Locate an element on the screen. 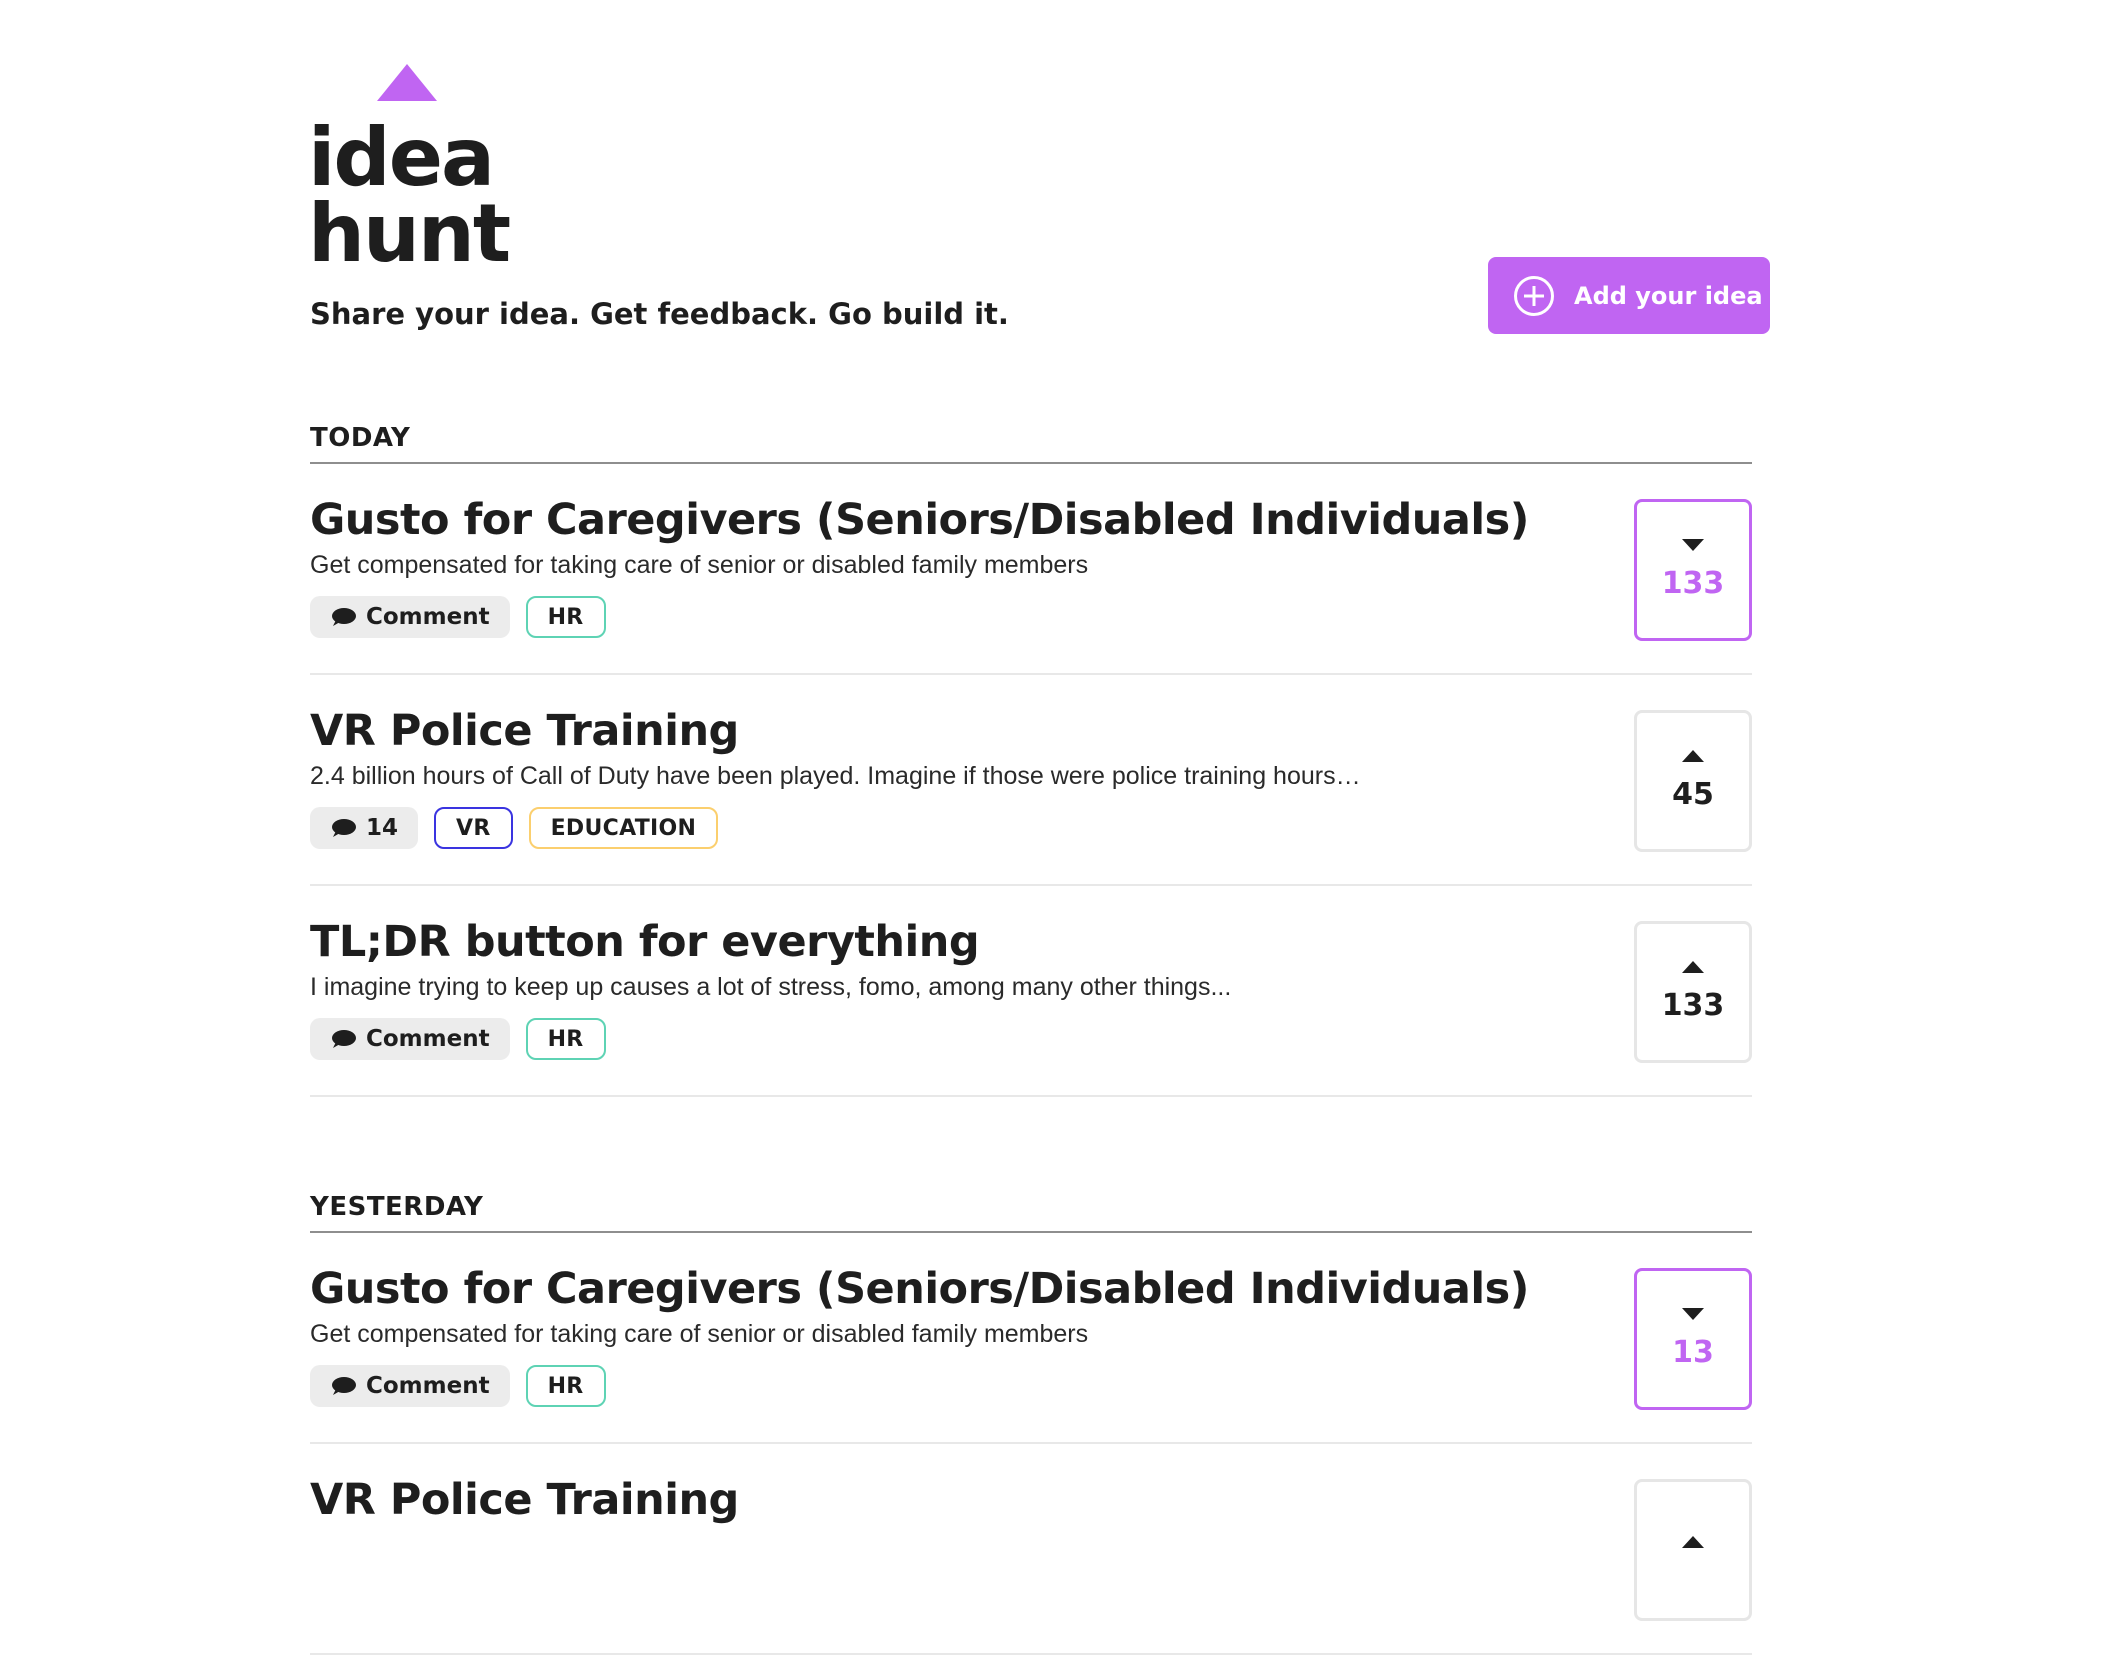 The width and height of the screenshot is (2122, 1655). logo-line-1: idea is located at coordinates (401, 157).